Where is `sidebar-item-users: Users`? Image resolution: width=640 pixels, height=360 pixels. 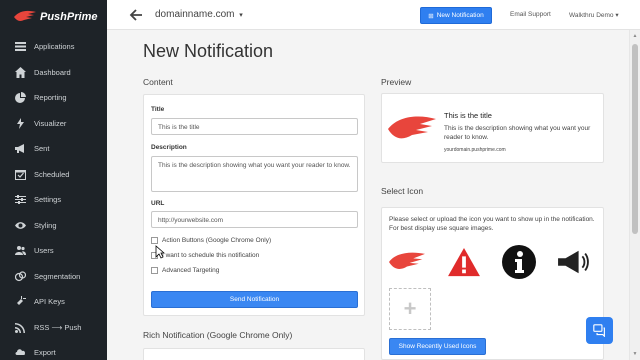 sidebar-item-users: Users is located at coordinates (53, 251).